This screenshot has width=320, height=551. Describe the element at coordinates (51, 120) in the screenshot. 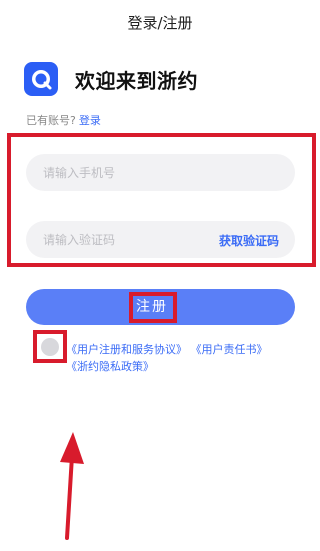

I see `account-prompt: 已有账号?` at that location.